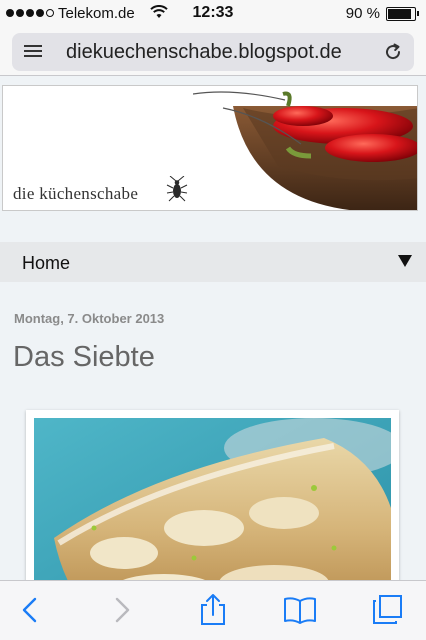 Image resolution: width=426 pixels, height=640 pixels. Describe the element at coordinates (305, 150) in the screenshot. I see `chili-bowl-image` at that location.